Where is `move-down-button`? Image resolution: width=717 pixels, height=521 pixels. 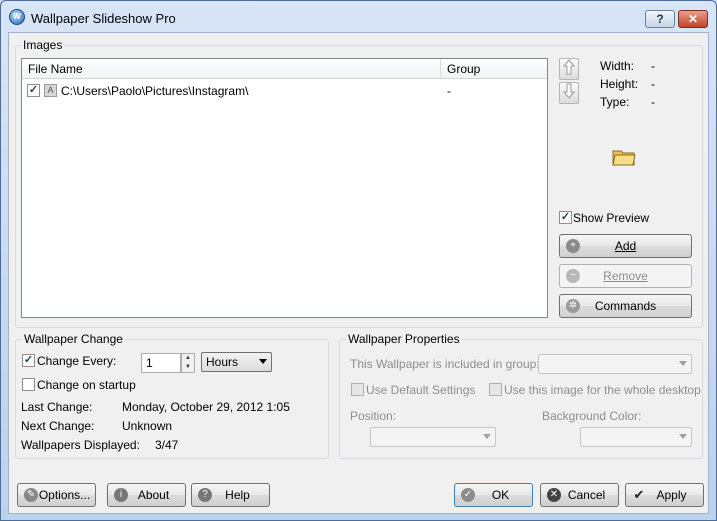
move-down-button is located at coordinates (569, 93).